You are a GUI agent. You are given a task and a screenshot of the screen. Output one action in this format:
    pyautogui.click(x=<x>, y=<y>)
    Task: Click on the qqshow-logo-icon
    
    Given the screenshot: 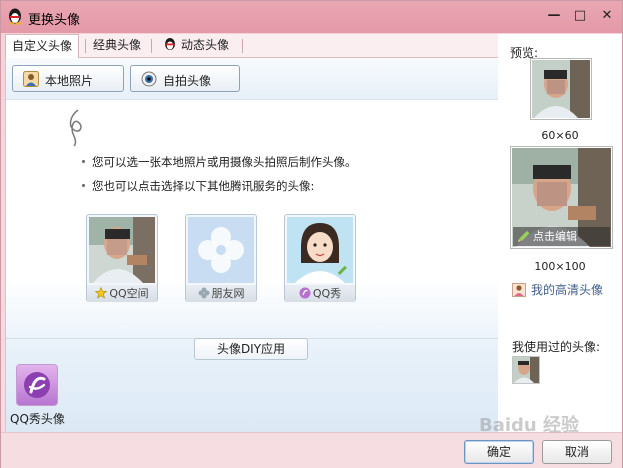 What is the action you would take?
    pyautogui.click(x=37, y=385)
    